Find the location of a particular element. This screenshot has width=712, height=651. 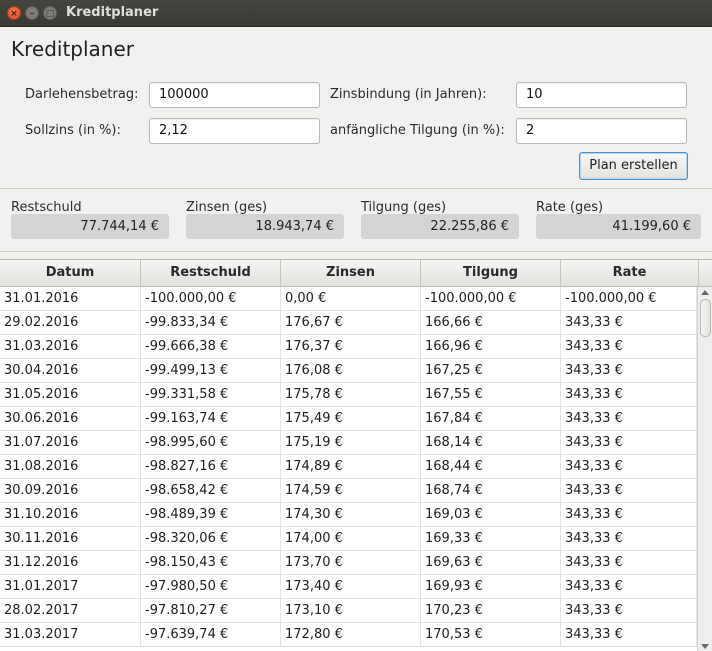

cell-zinsen: 175,49 € is located at coordinates (351, 419).